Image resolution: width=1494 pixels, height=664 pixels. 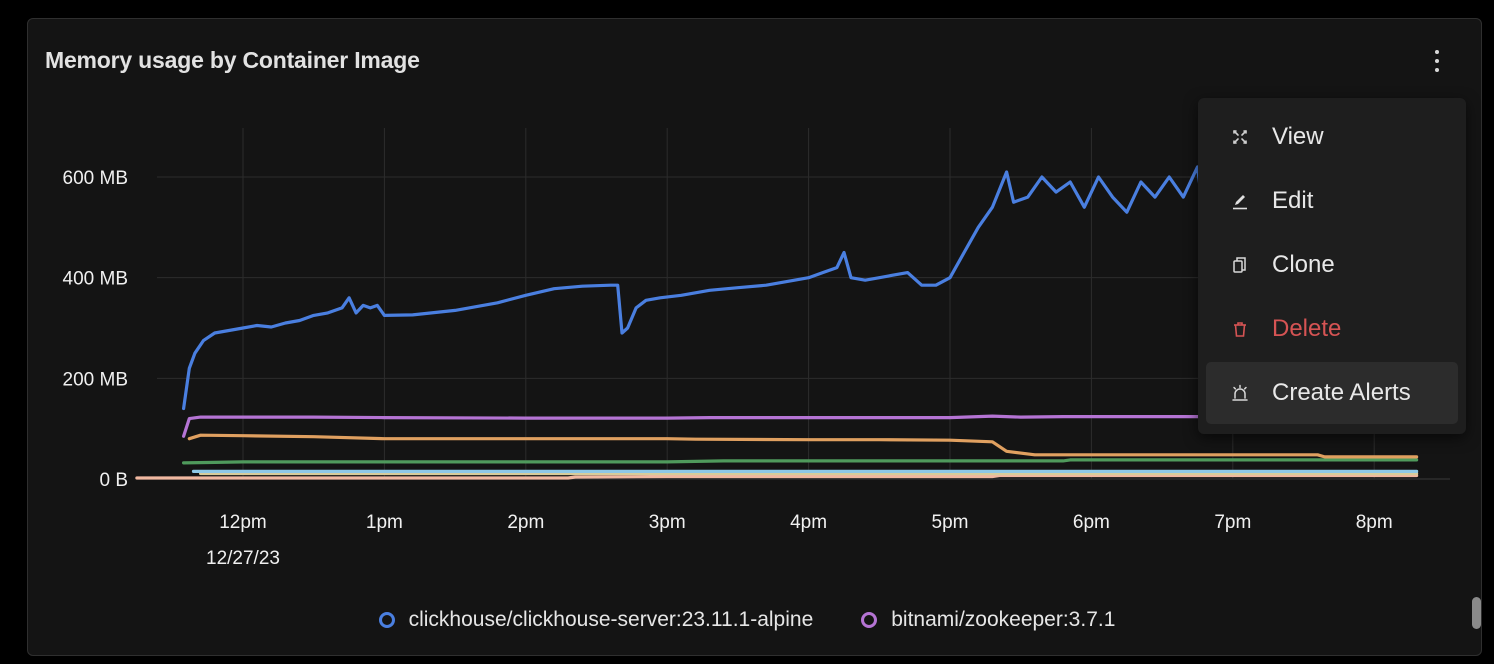 I want to click on legend-item-zookeeper: bitnami/zookeeper:3.7.1, so click(x=988, y=620).